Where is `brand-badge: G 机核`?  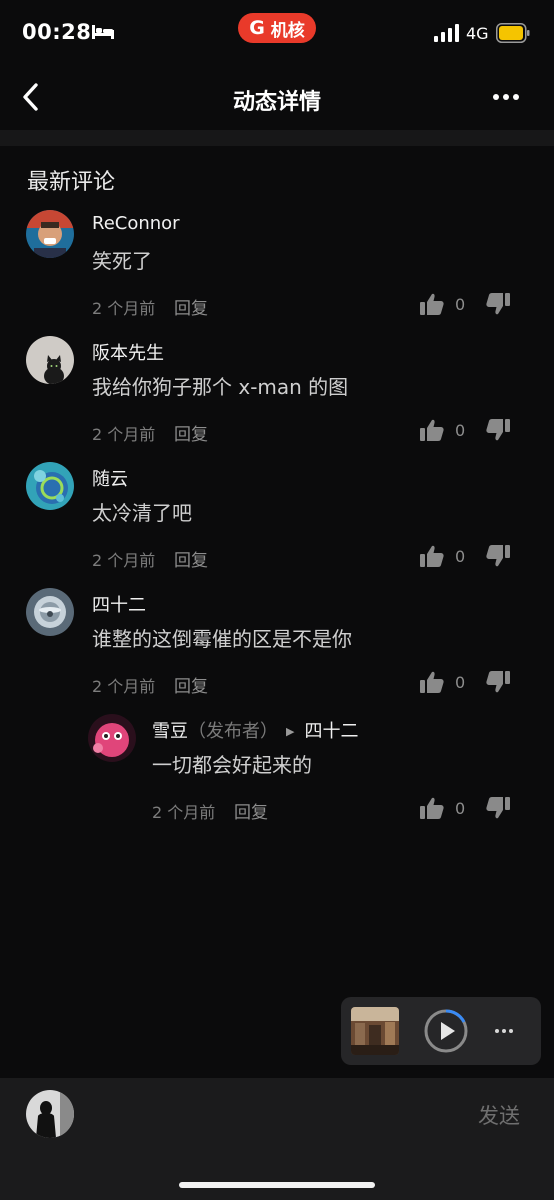 brand-badge: G 机核 is located at coordinates (277, 28).